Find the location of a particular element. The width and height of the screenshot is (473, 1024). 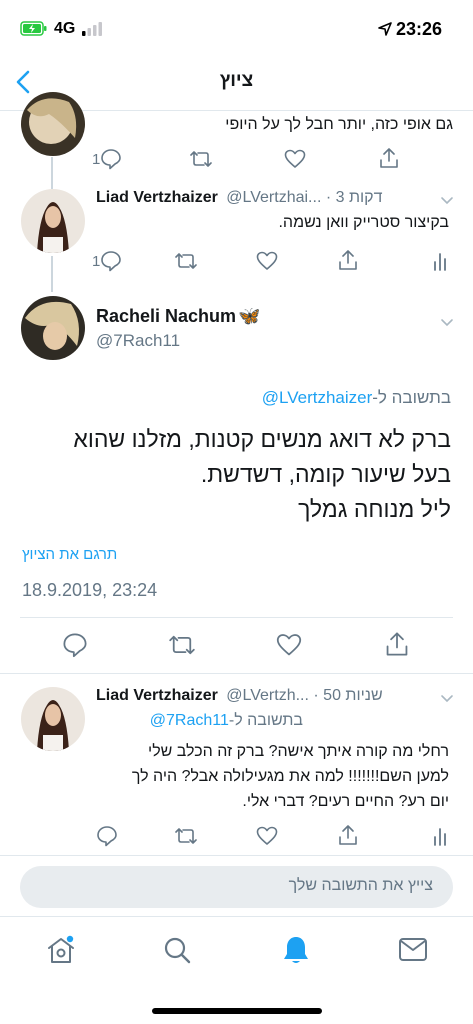

tab-bar is located at coordinates (236, 953).